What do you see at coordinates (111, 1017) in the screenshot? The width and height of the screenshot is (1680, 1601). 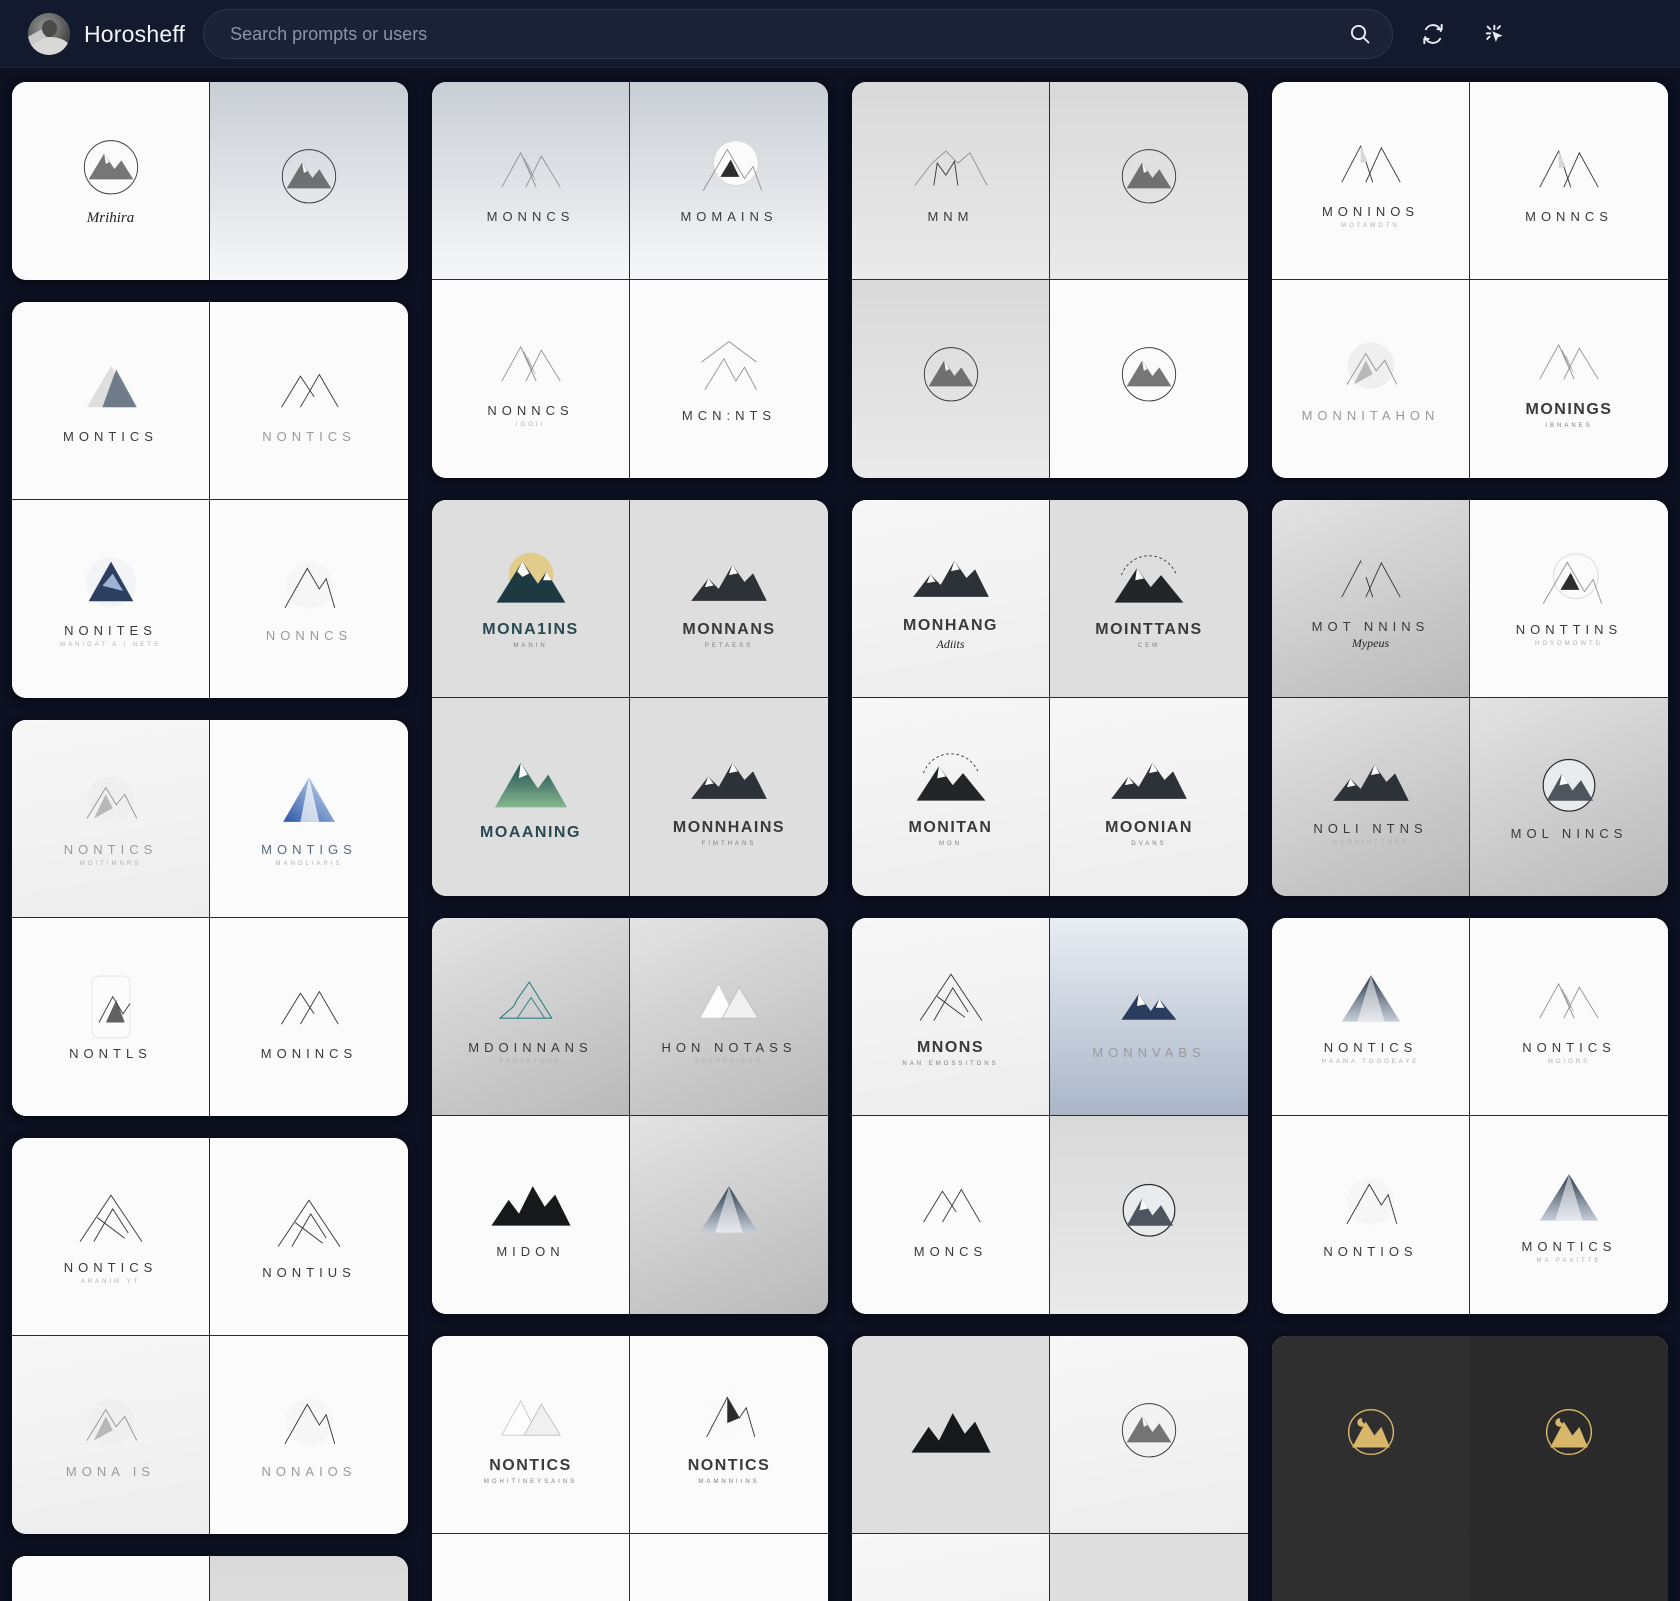 I see `pin-image-tile: NONTLS` at bounding box center [111, 1017].